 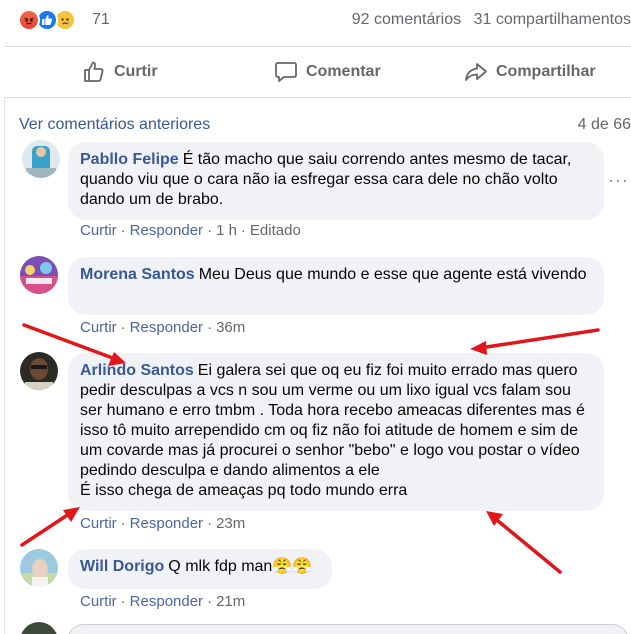 What do you see at coordinates (29, 20) in the screenshot?
I see `angry-icon` at bounding box center [29, 20].